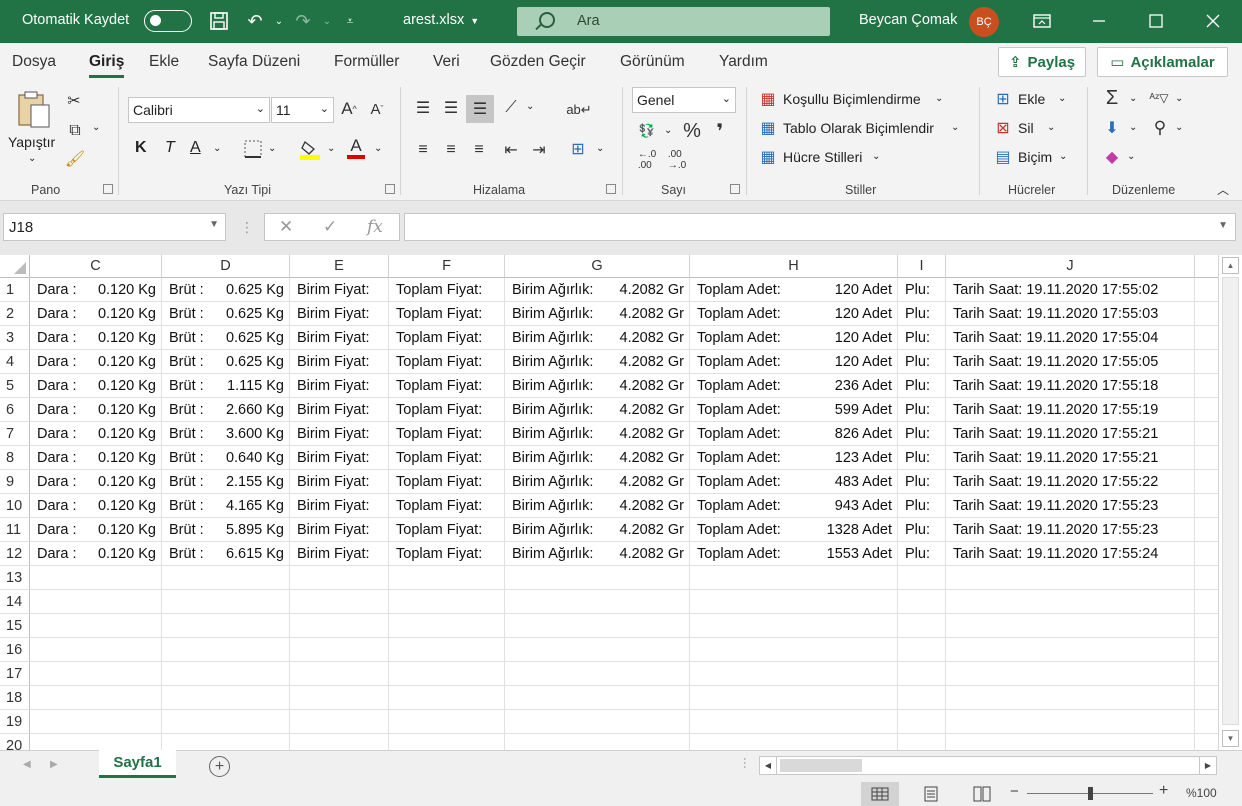 The image size is (1242, 806). I want to click on cell-d5: Brüt : 1.115 Kg, so click(226, 386).